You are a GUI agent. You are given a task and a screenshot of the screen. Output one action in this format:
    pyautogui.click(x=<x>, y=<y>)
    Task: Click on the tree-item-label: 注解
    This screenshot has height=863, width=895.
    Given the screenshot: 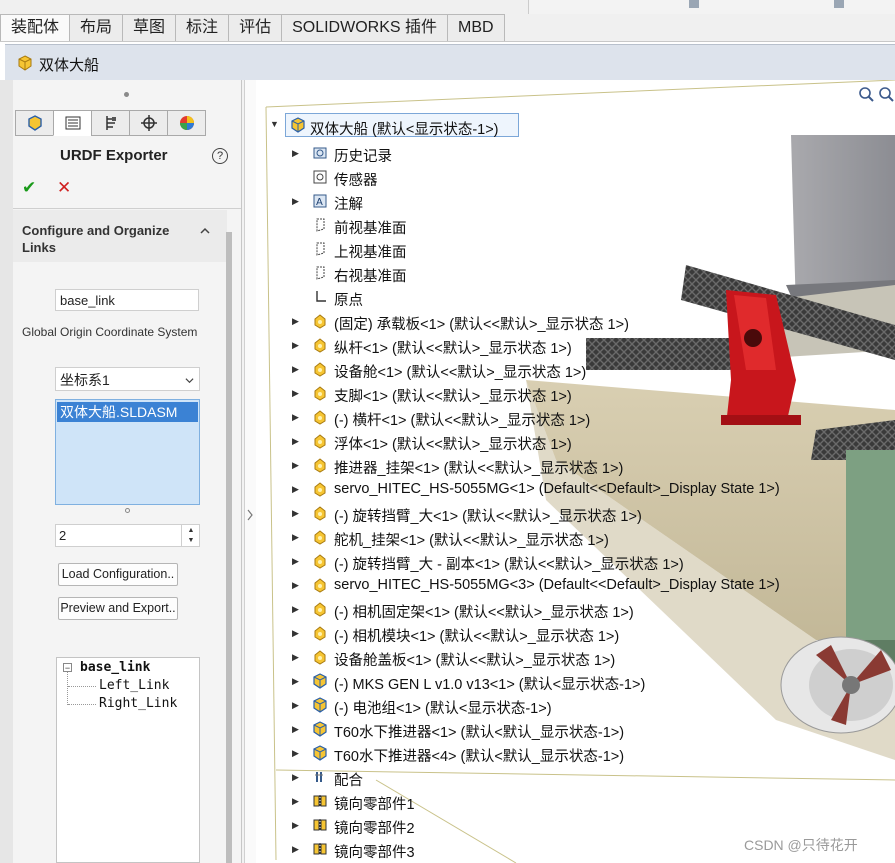 What is the action you would take?
    pyautogui.click(x=348, y=205)
    